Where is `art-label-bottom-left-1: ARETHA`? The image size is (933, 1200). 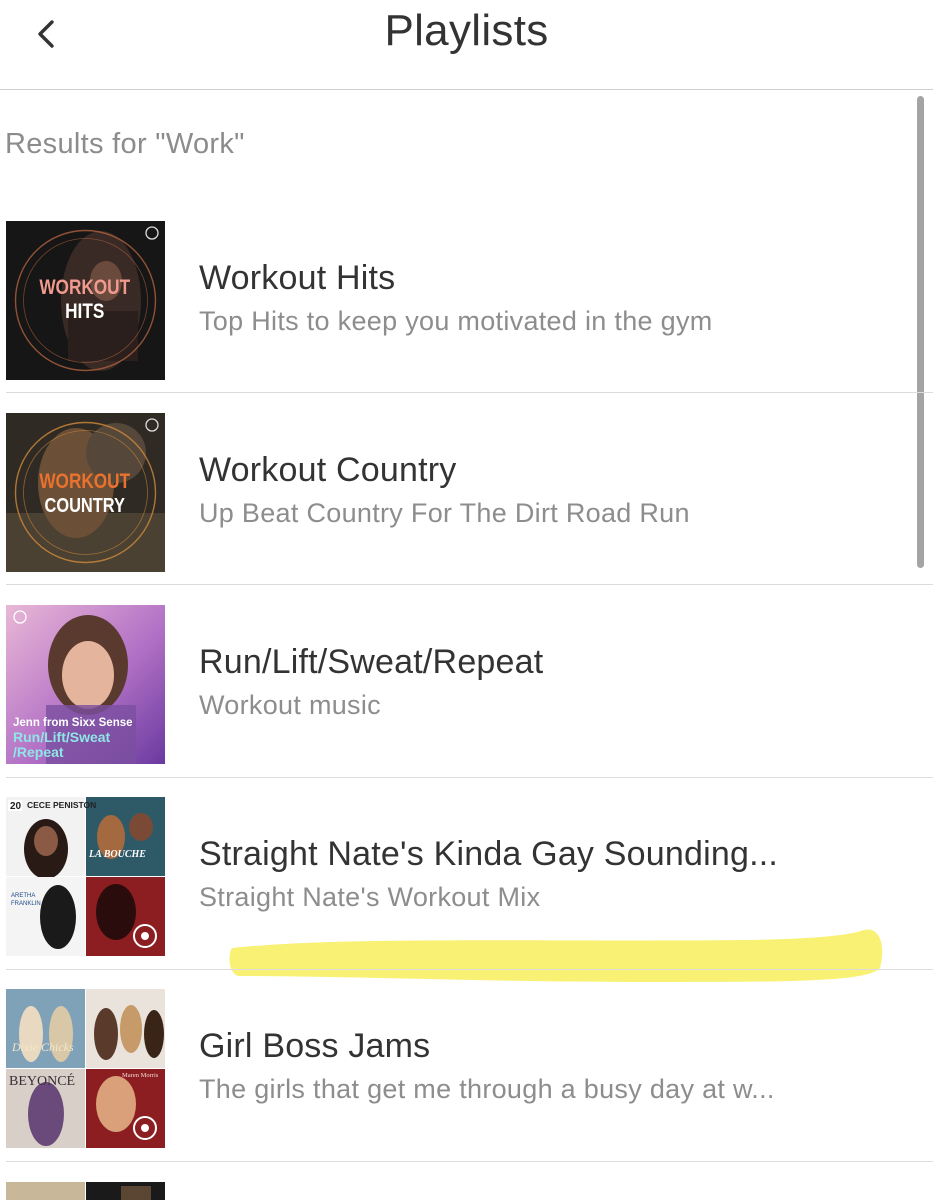 art-label-bottom-left-1: ARETHA is located at coordinates (23, 896).